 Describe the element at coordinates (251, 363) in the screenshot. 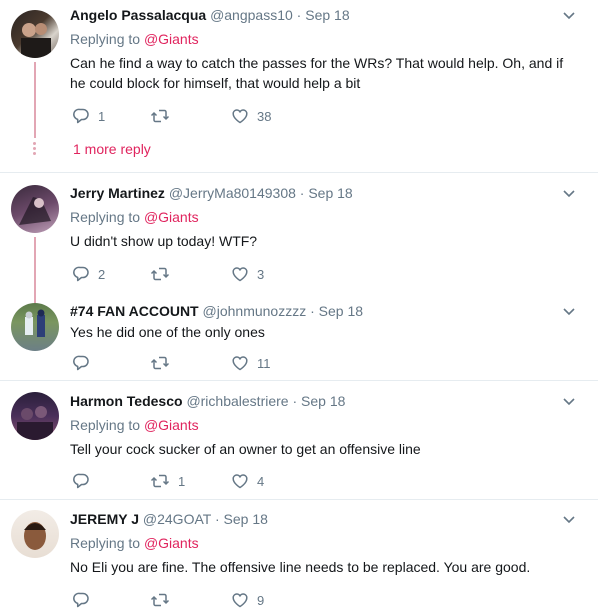

I see `like-button: 11` at that location.